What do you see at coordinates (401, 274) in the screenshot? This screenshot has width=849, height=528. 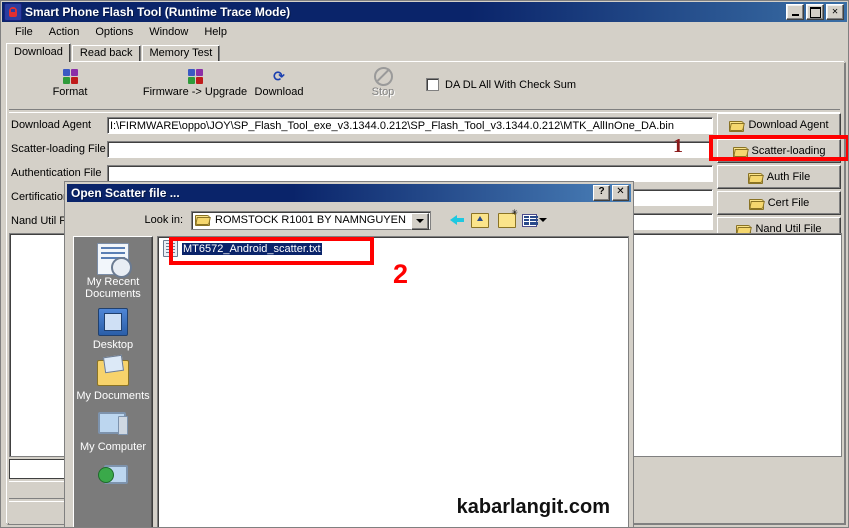 I see `annotation-step-2: 2` at bounding box center [401, 274].